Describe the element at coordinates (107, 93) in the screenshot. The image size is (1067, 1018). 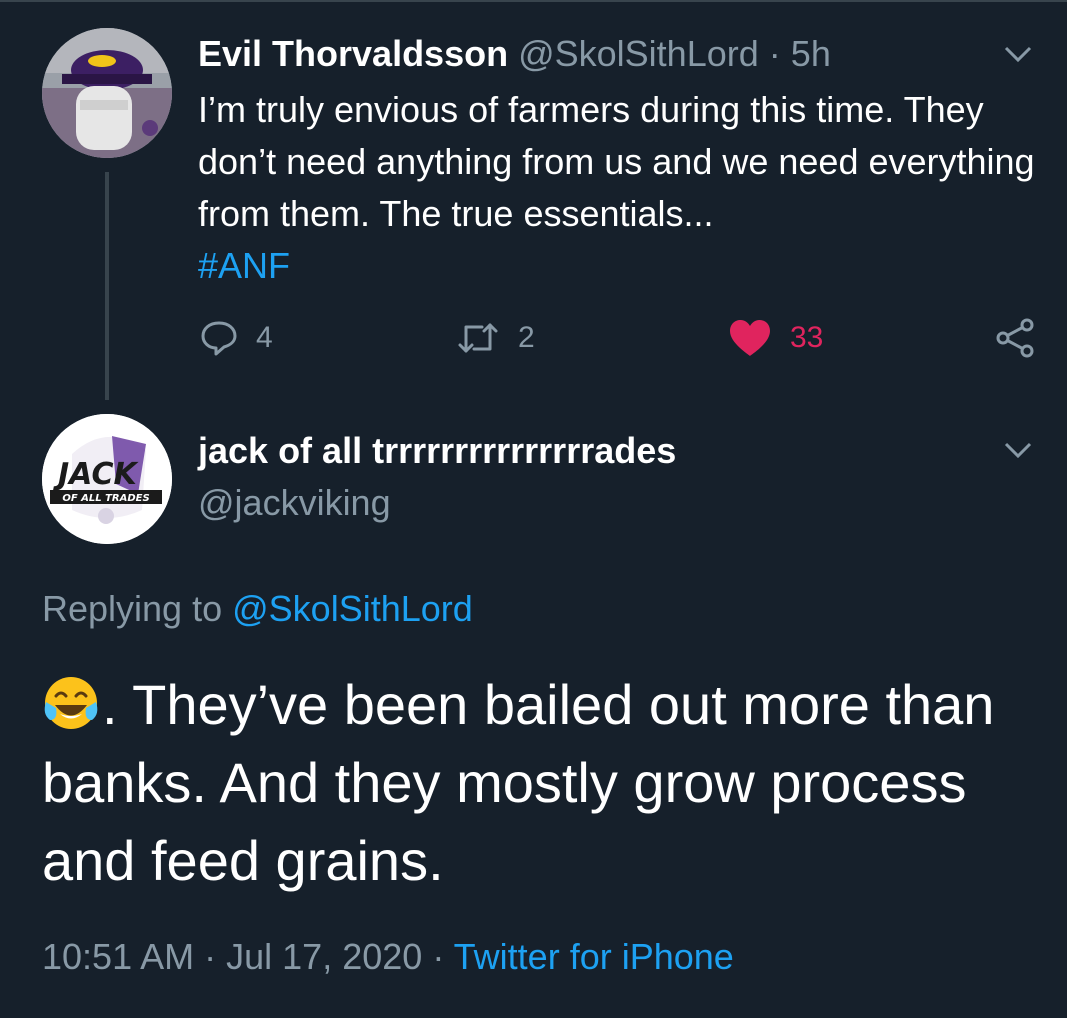
I see `avatar-evil-thorvaldsson` at that location.